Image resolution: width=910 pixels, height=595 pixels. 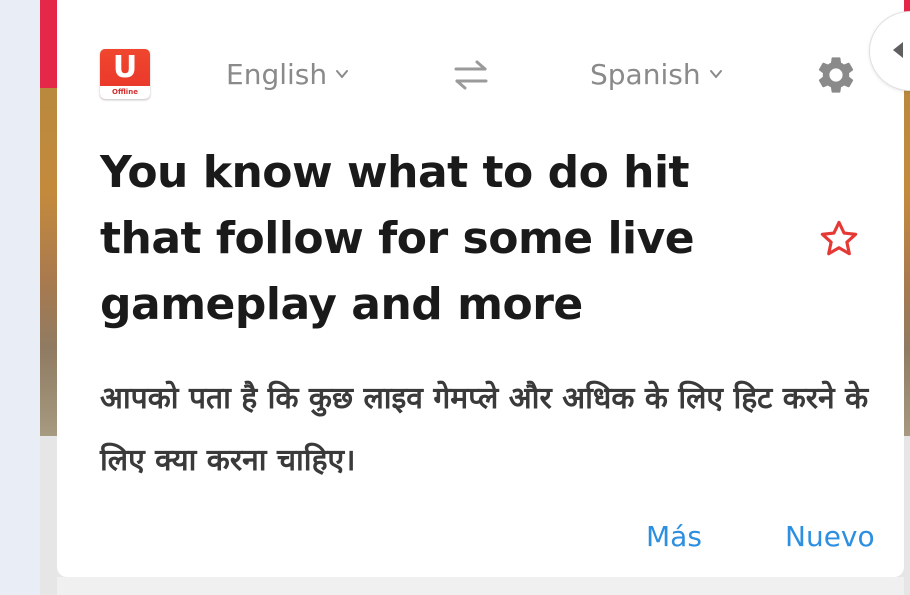 I want to click on source-language-label: English, so click(x=277, y=74).